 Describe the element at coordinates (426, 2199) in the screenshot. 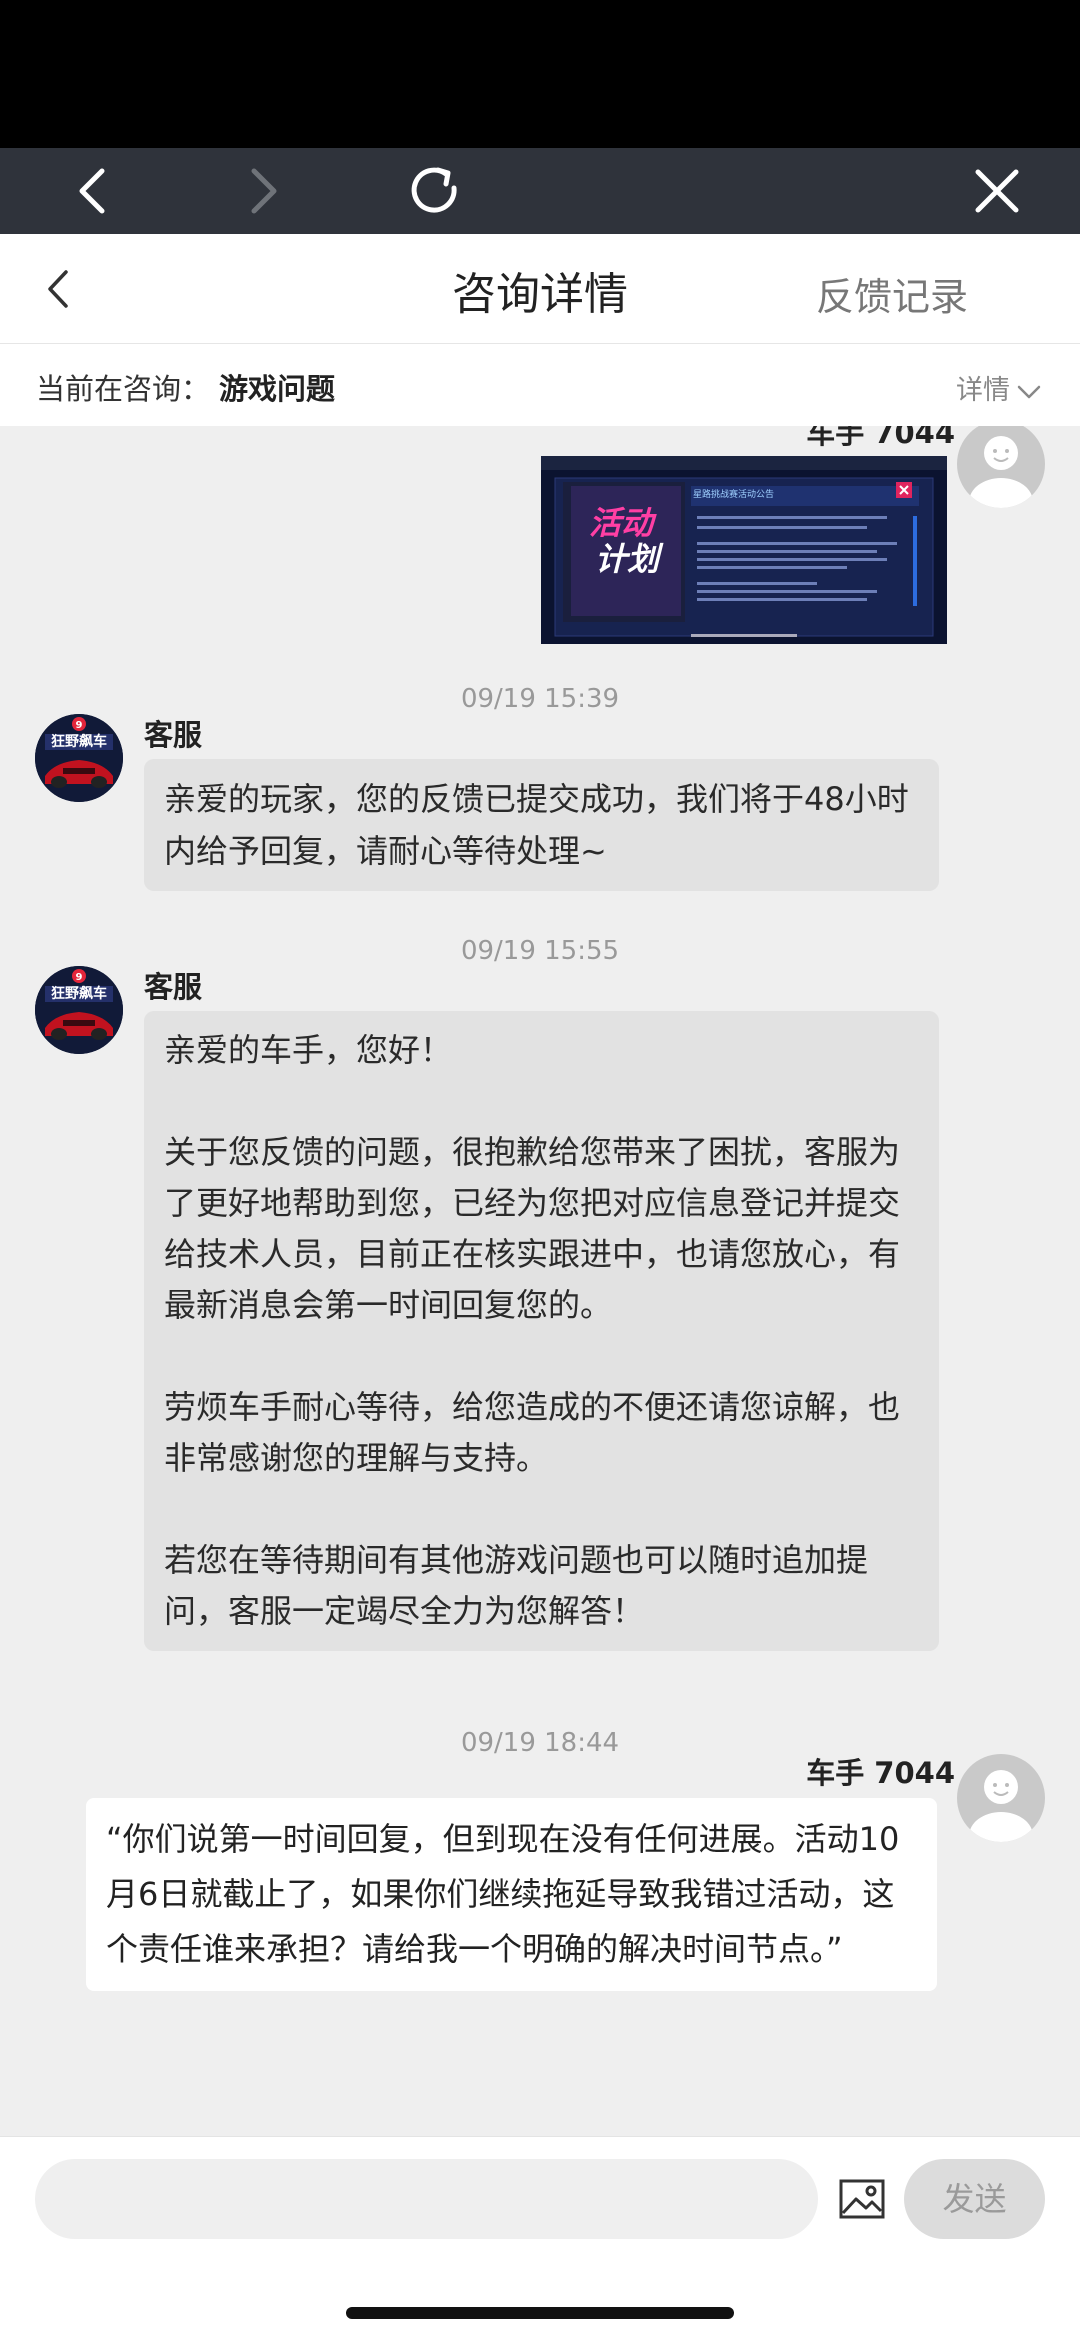

I see `message-input` at that location.